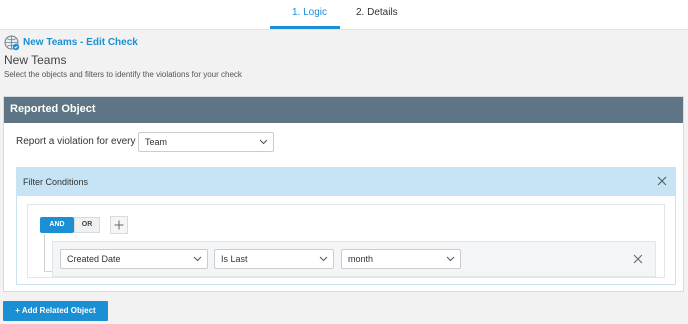 This screenshot has width=688, height=324. Describe the element at coordinates (305, 27) in the screenshot. I see `active-tab-indicator` at that location.